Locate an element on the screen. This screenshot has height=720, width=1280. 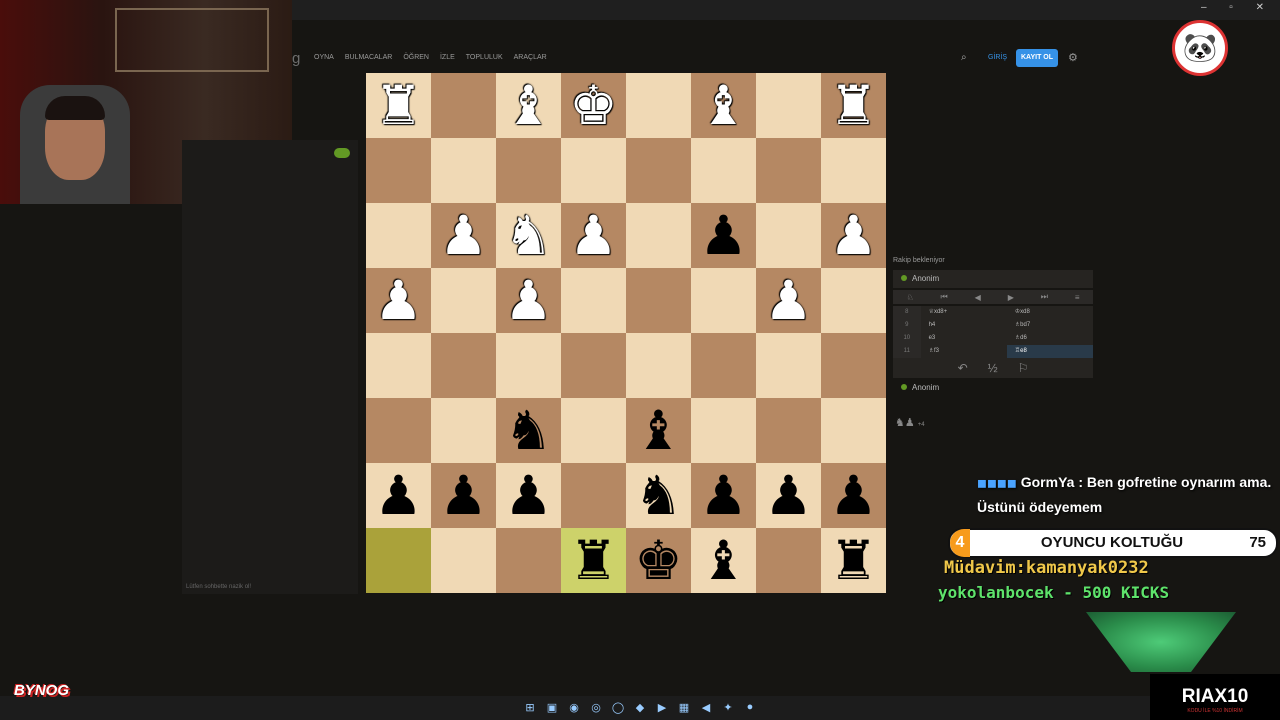
move-white: e3 is located at coordinates (964, 338).